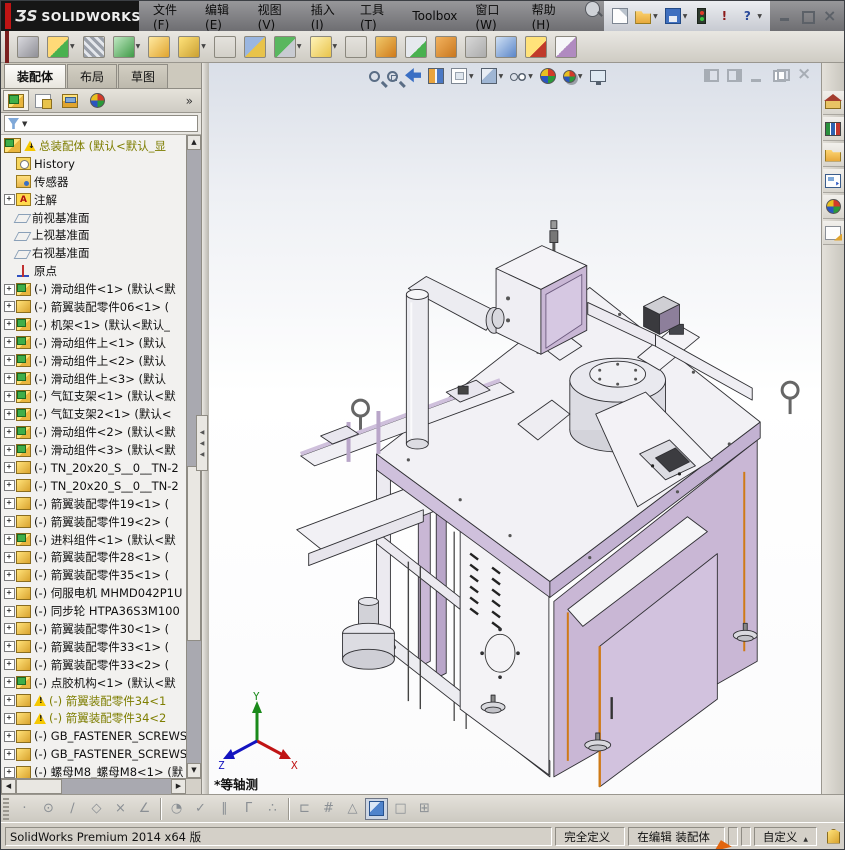  I want to click on file-explorer-icon, so click(833, 155).